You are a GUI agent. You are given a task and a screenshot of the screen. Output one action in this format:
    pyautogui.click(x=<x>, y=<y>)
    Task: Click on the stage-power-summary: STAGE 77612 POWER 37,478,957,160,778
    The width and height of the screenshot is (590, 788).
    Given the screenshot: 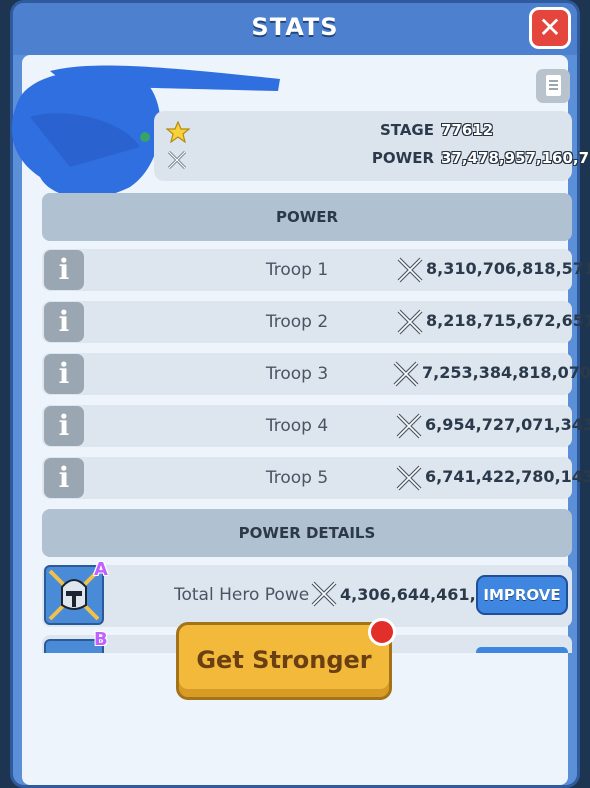 What is the action you would take?
    pyautogui.click(x=372, y=146)
    